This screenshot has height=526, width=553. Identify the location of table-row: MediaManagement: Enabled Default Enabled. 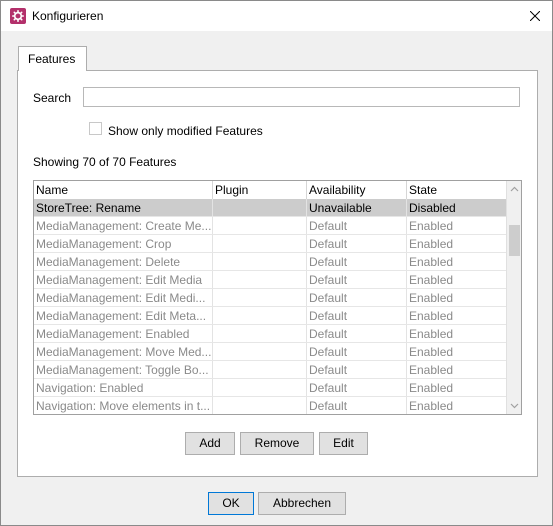
(270, 334).